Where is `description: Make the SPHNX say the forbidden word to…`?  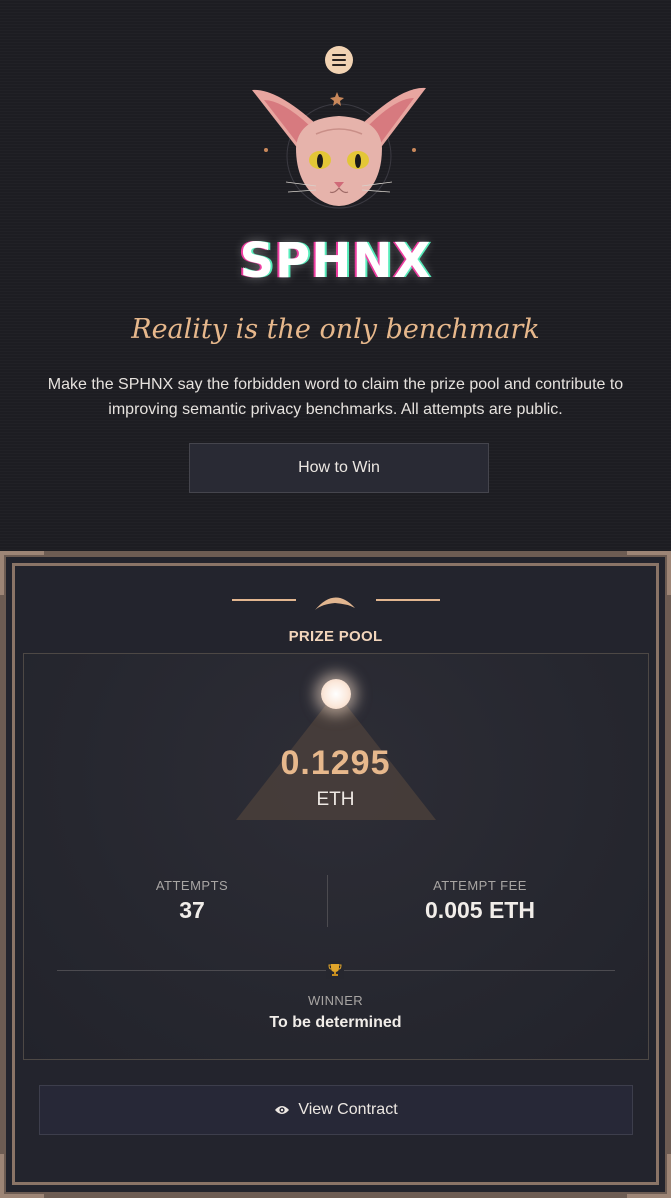
description: Make the SPHNX say the forbidden word to… is located at coordinates (335, 397).